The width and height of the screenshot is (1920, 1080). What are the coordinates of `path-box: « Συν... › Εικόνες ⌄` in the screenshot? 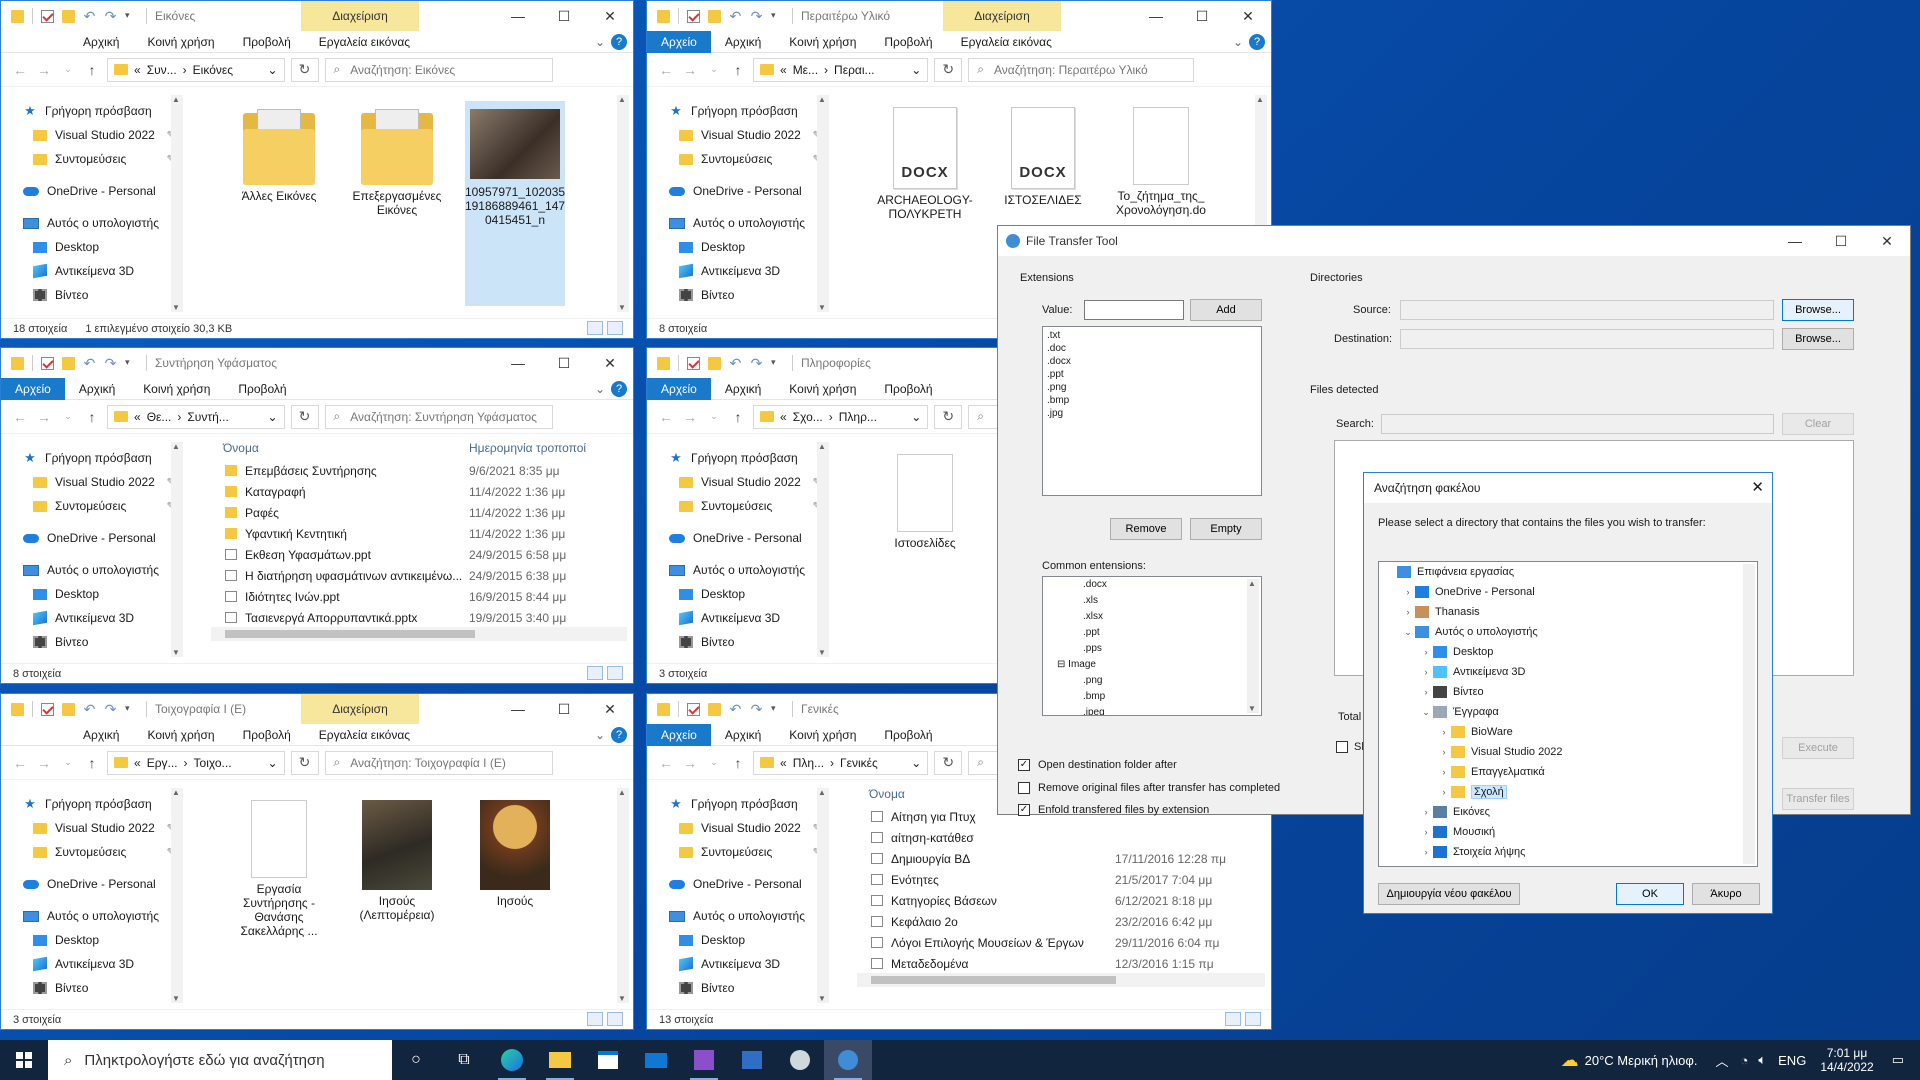 It's located at (196, 69).